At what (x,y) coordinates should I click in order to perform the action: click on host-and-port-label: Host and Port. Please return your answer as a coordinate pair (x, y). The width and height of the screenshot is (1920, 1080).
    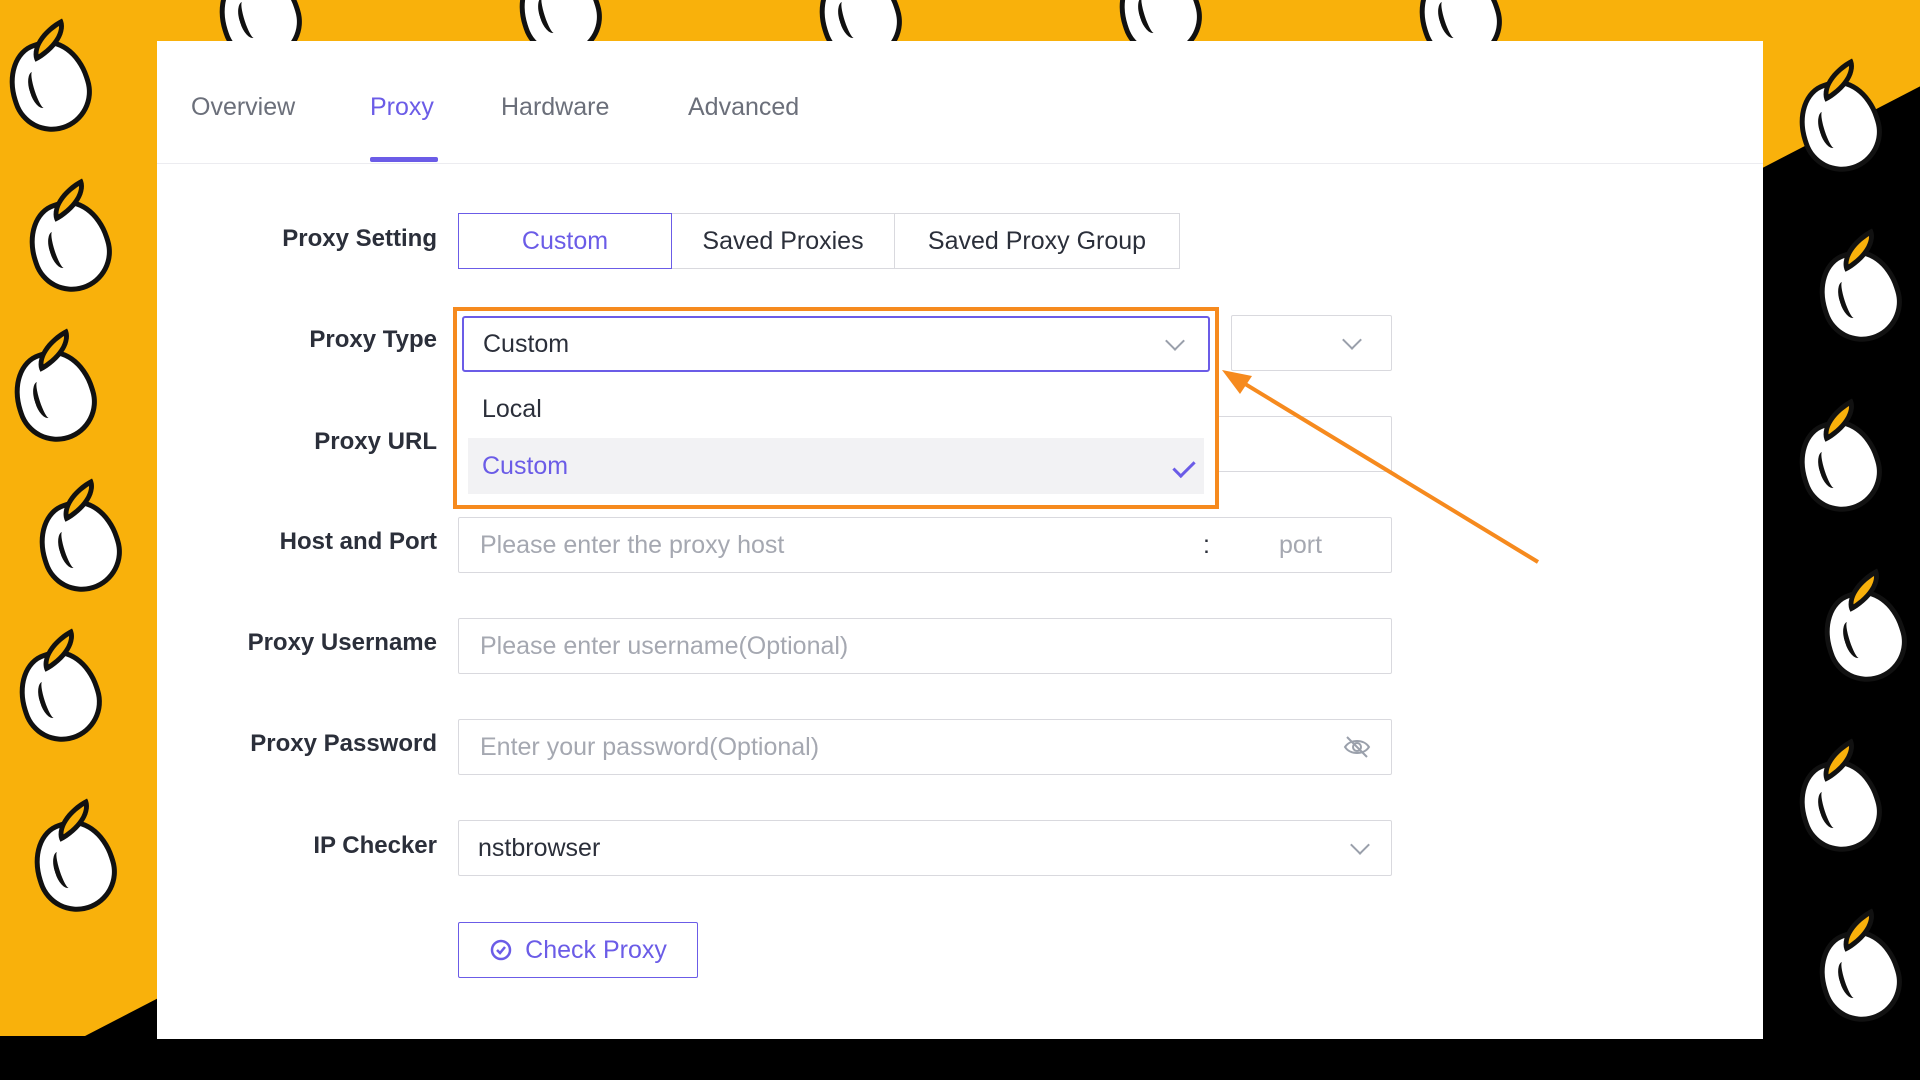
    Looking at the image, I should click on (358, 541).